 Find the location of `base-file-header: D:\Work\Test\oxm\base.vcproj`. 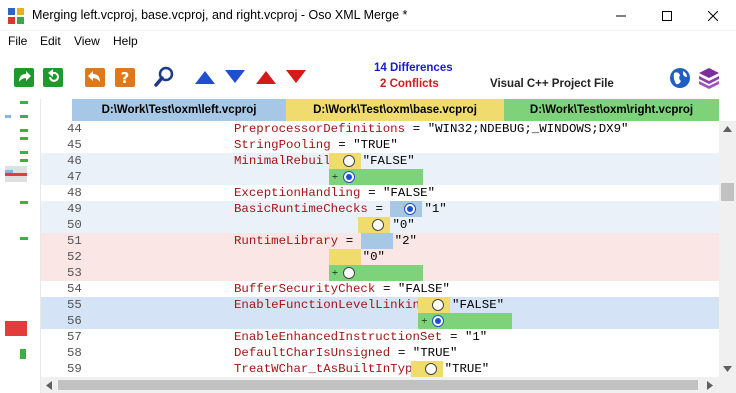

base-file-header: D:\Work\Test\oxm\base.vcproj is located at coordinates (395, 110).